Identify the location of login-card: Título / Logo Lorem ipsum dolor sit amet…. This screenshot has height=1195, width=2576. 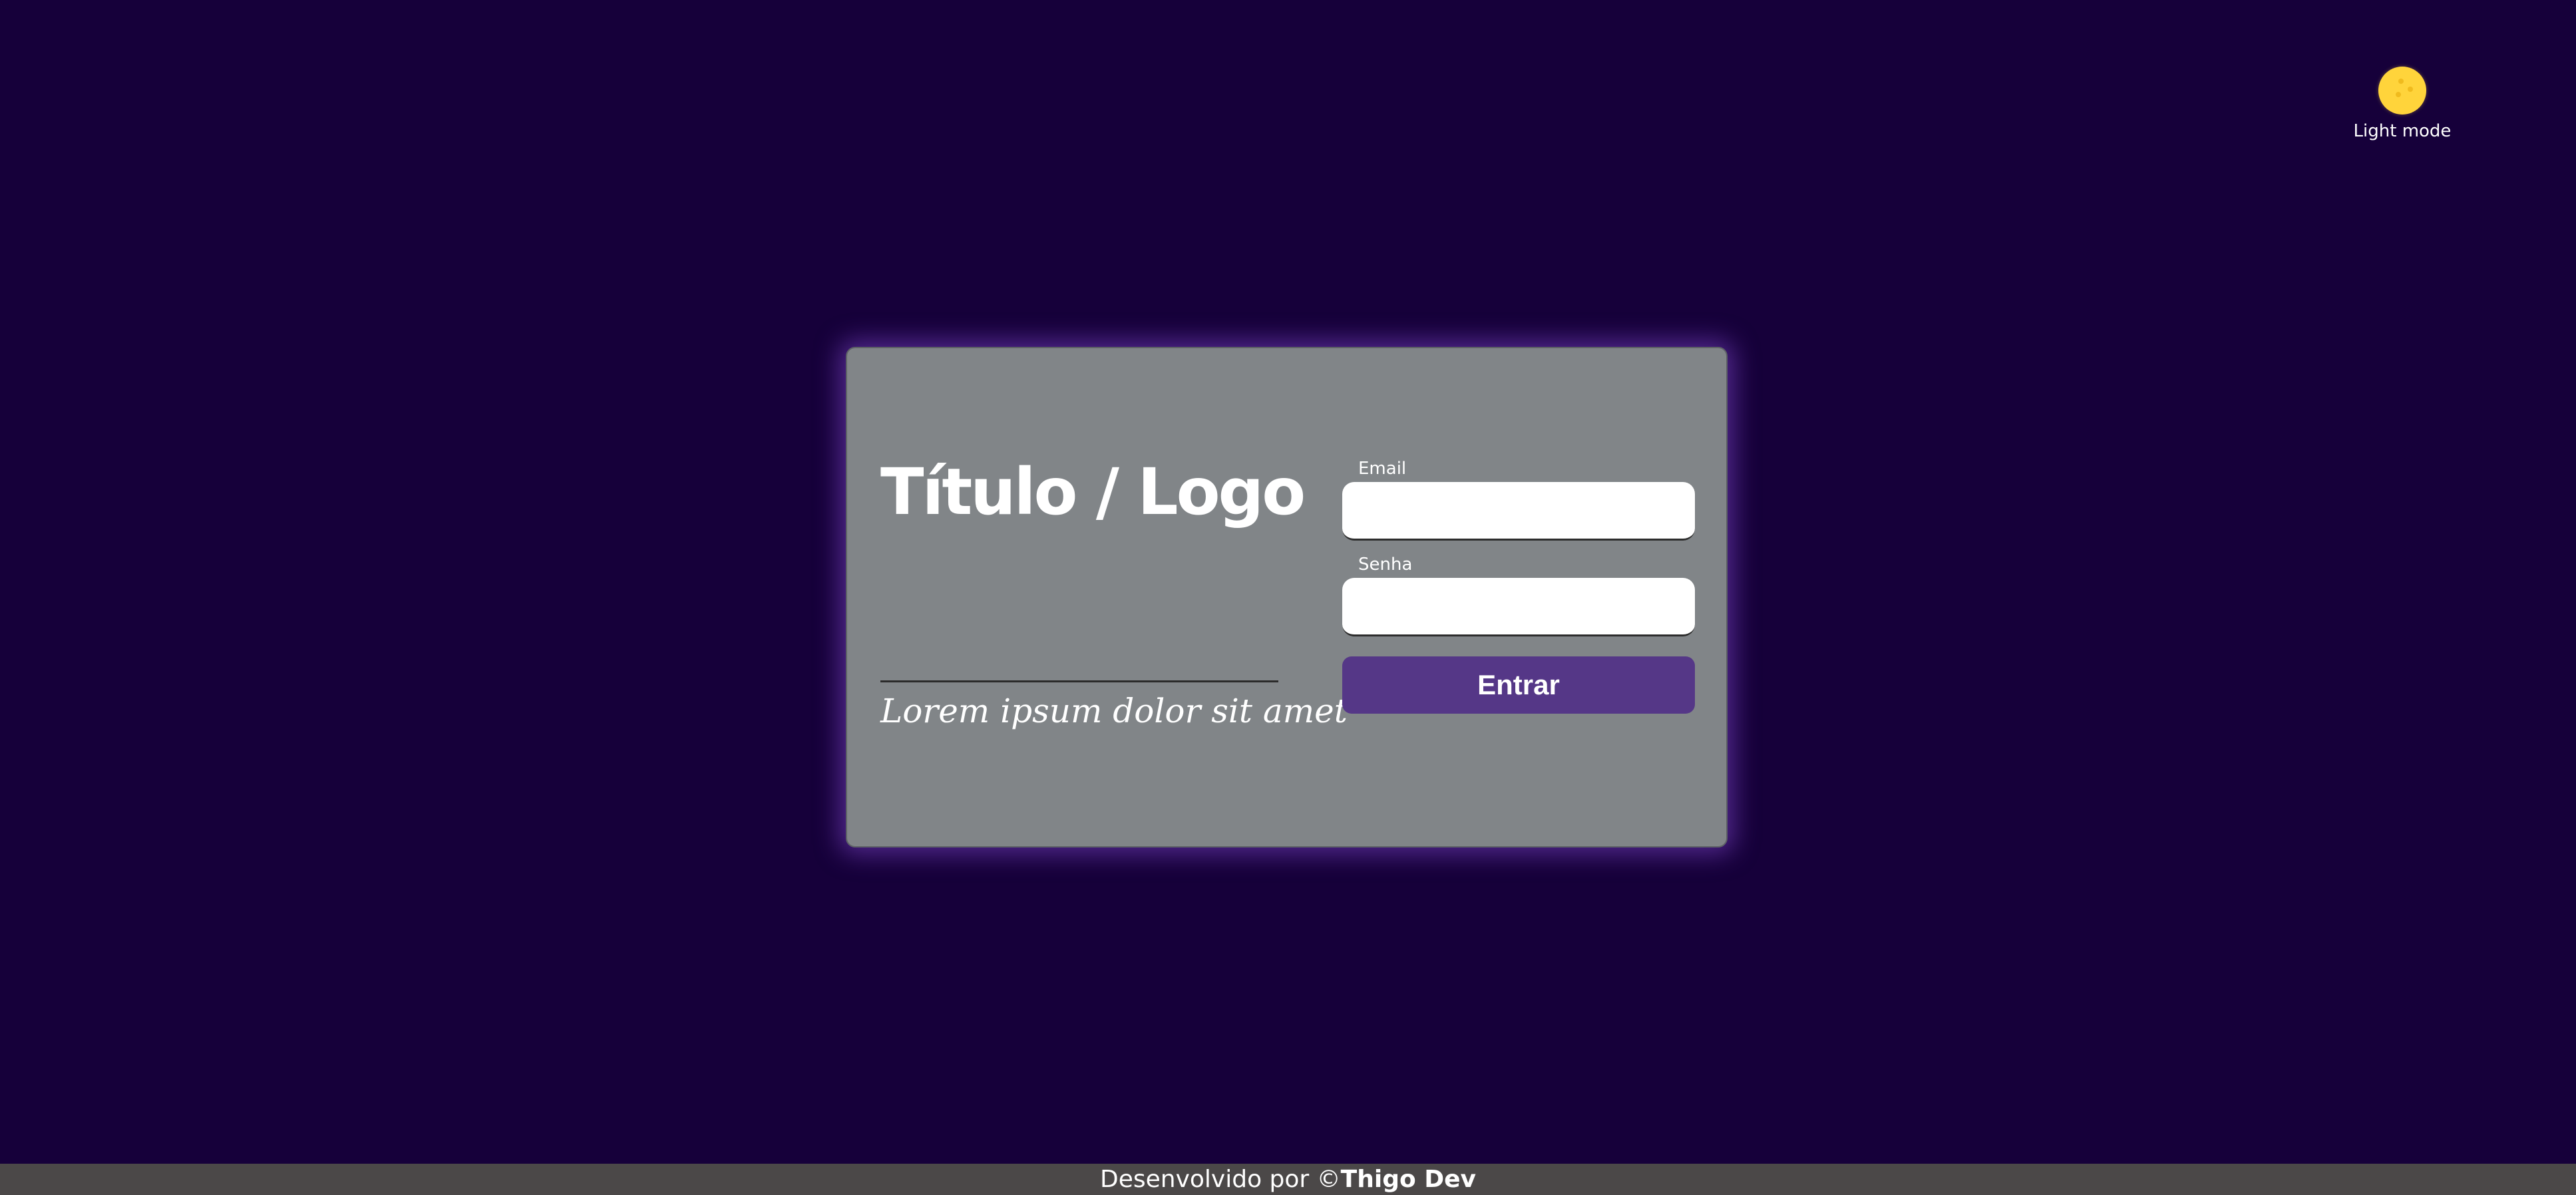
(1287, 597).